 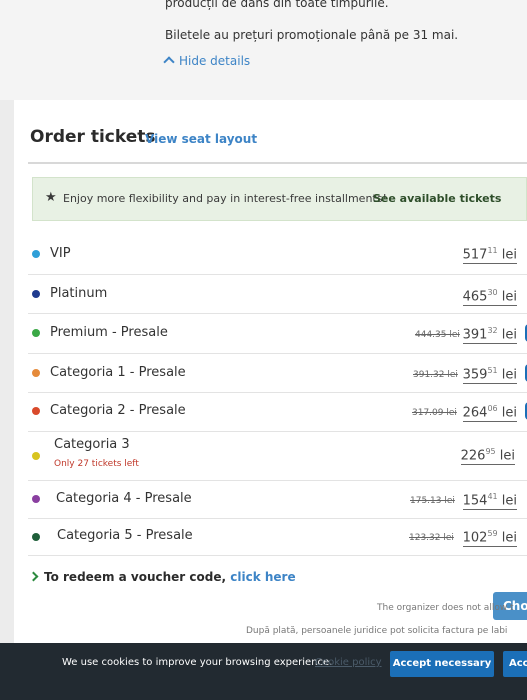 I want to click on event-description-line: producții de dans din toate timpurile., so click(x=277, y=5).